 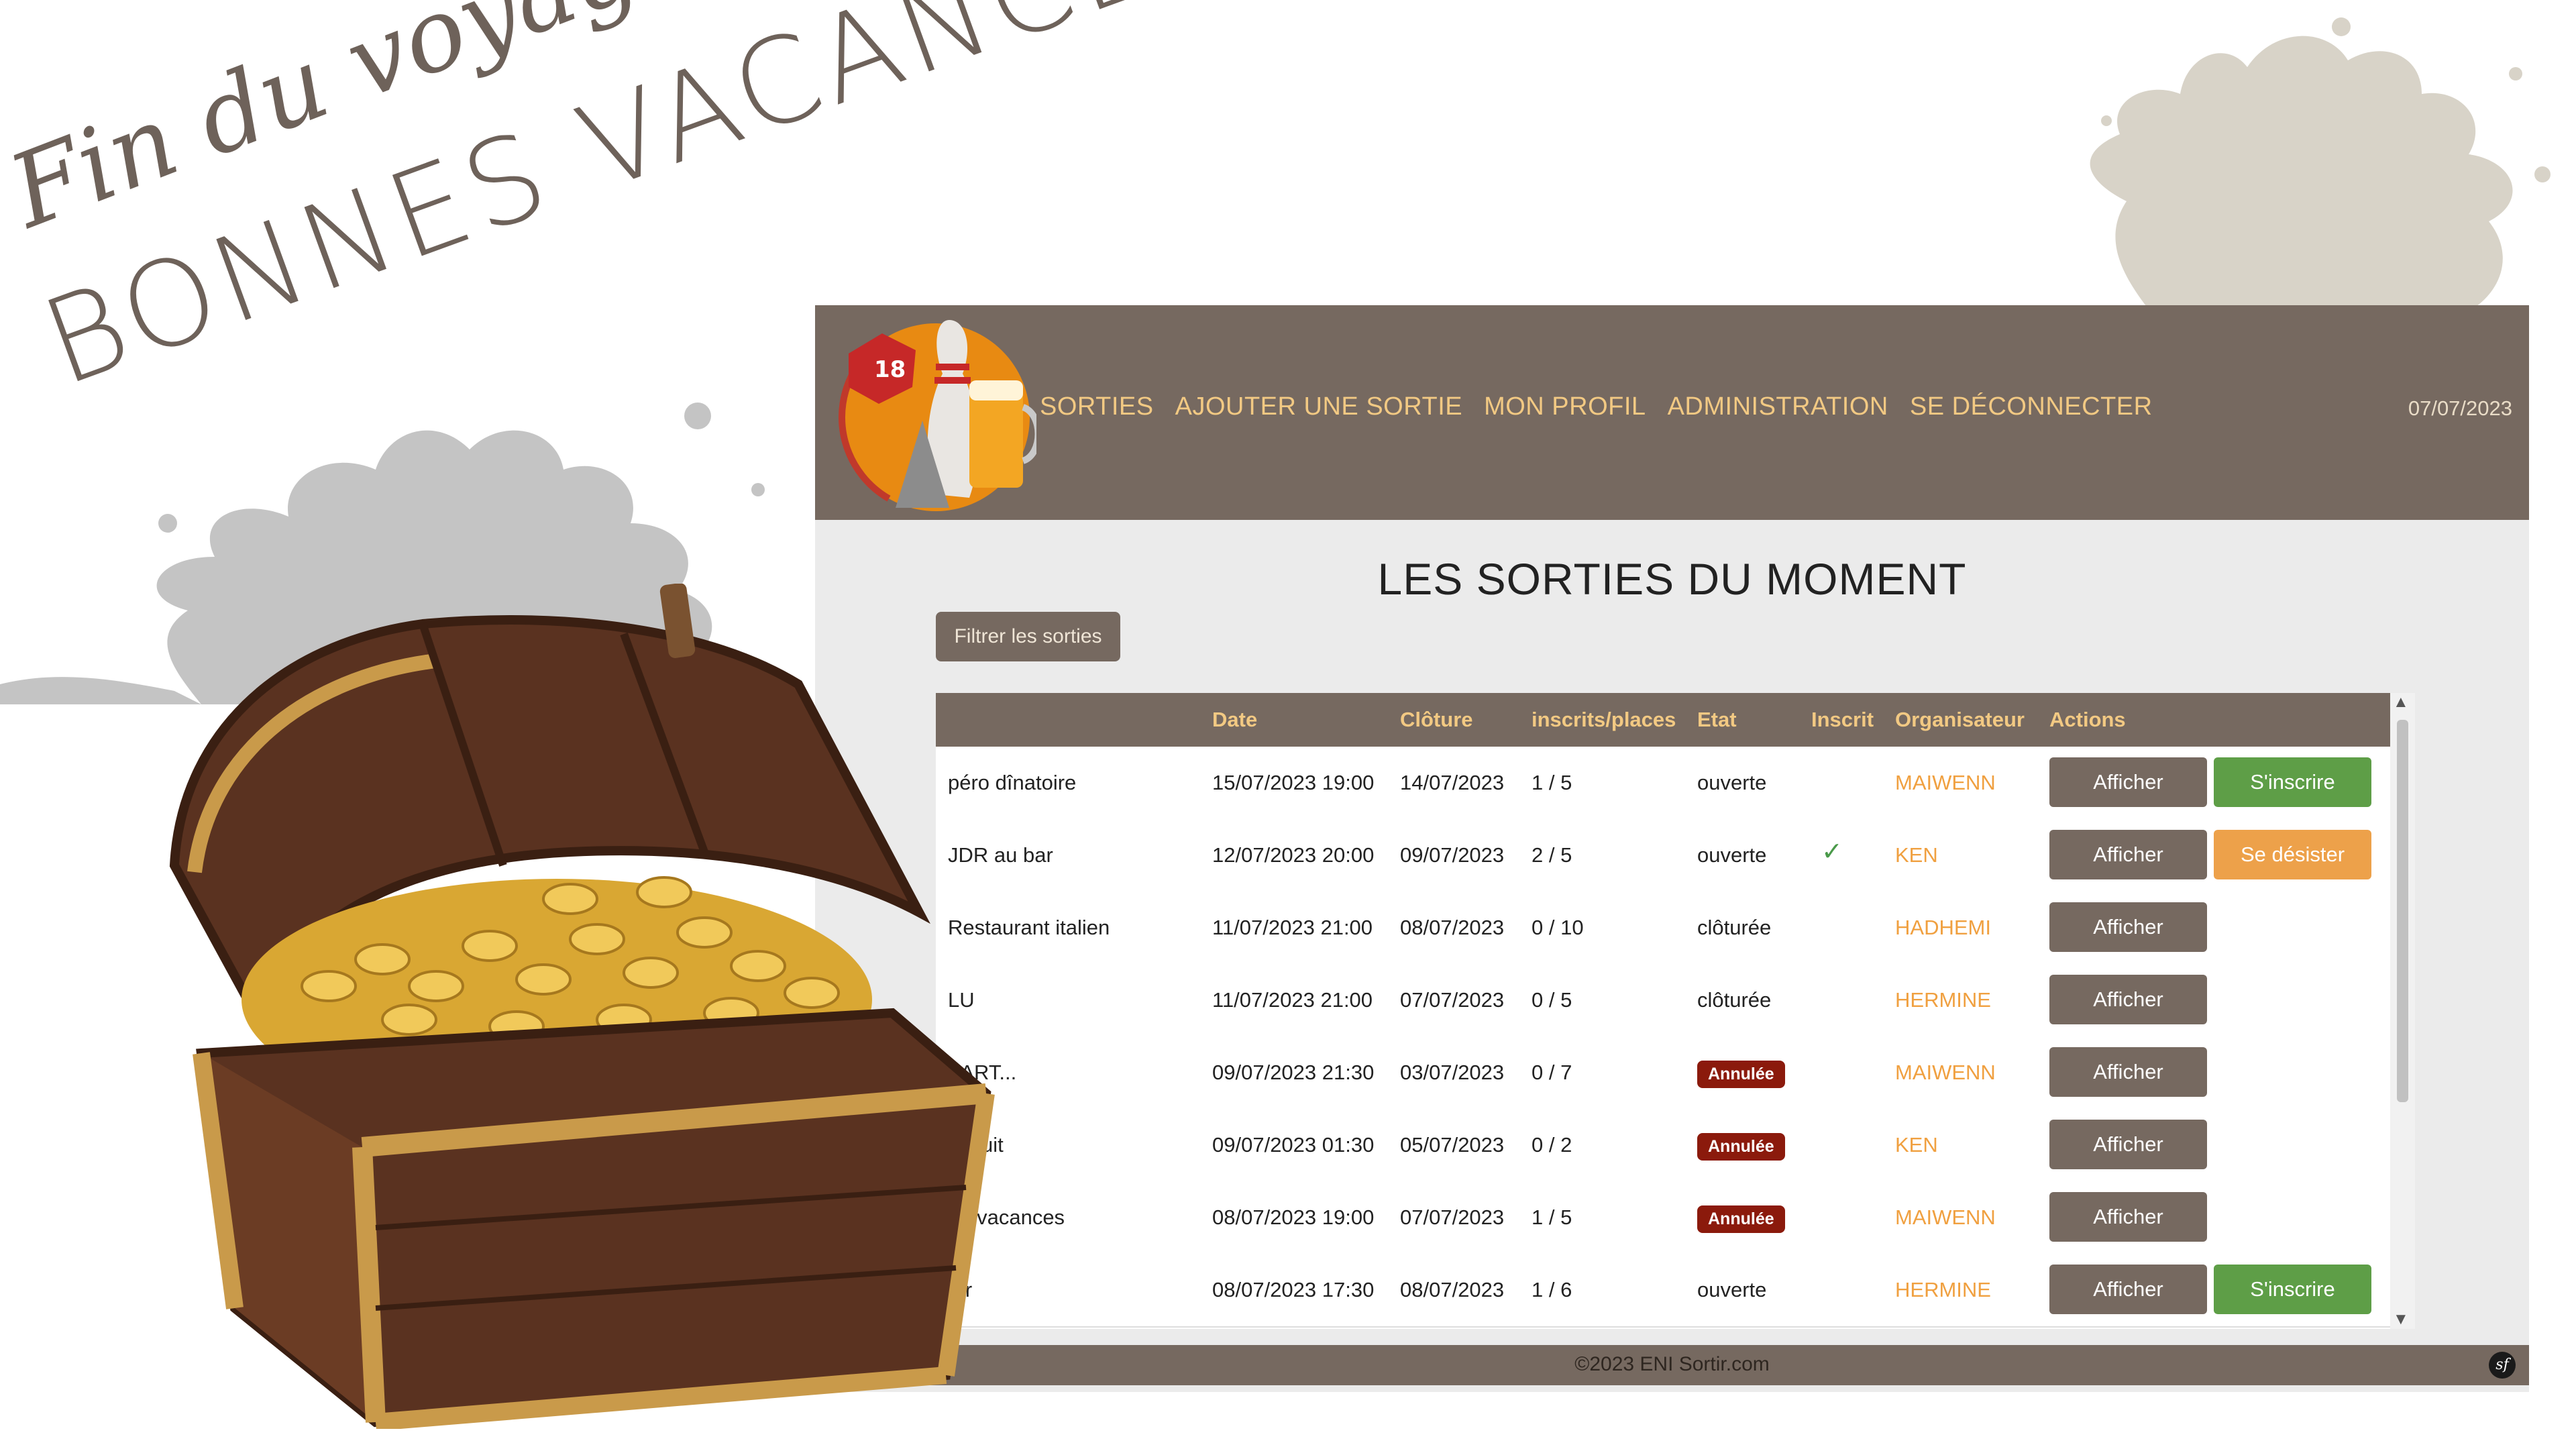 What do you see at coordinates (1293, 1217) in the screenshot?
I see `cell-date: 08/07/2023 19:00` at bounding box center [1293, 1217].